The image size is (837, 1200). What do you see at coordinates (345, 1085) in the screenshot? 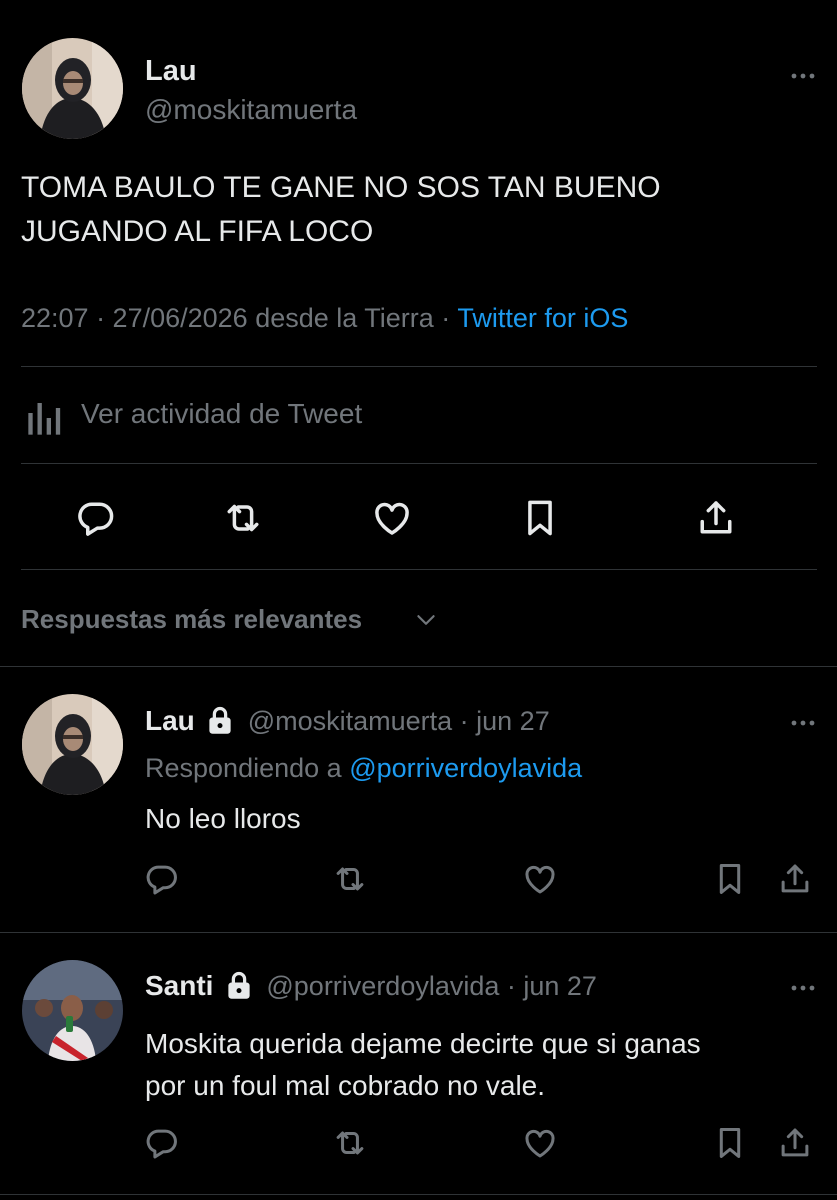
I see `reply-text-line: por un foul mal cobrado no vale.` at bounding box center [345, 1085].